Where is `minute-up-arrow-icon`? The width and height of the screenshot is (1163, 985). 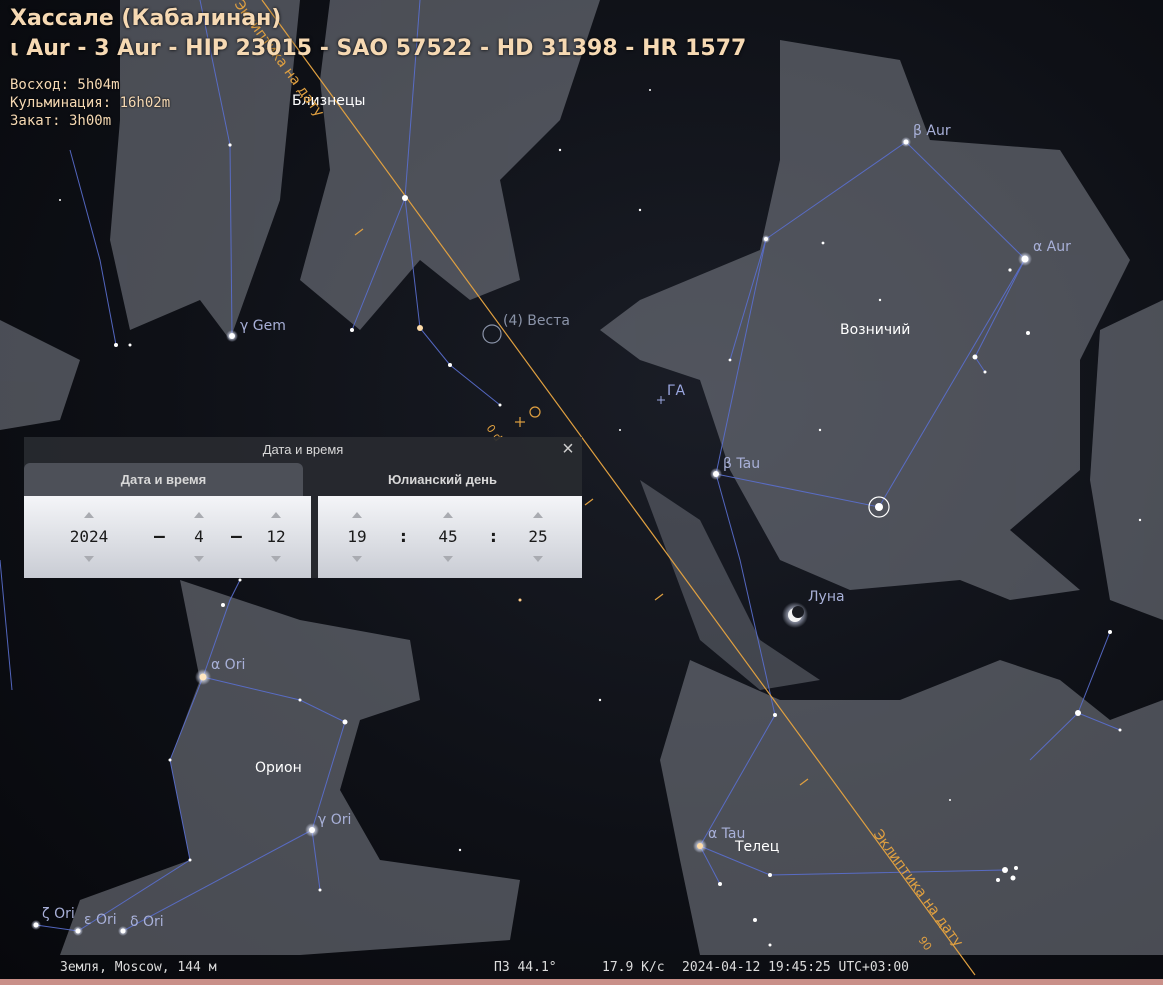
minute-up-arrow-icon is located at coordinates (448, 515).